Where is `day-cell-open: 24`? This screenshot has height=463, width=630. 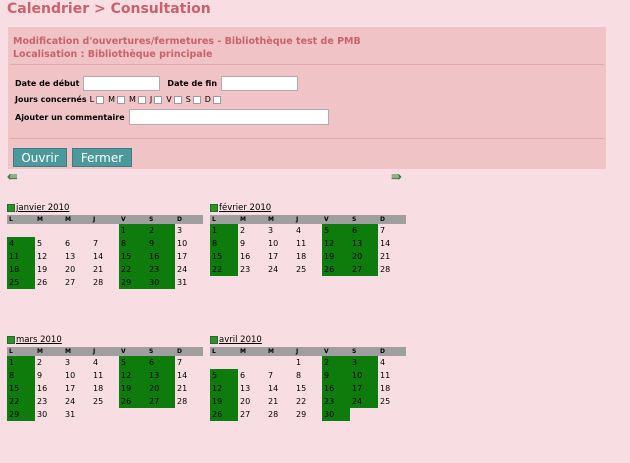
day-cell-open: 24 is located at coordinates (364, 401).